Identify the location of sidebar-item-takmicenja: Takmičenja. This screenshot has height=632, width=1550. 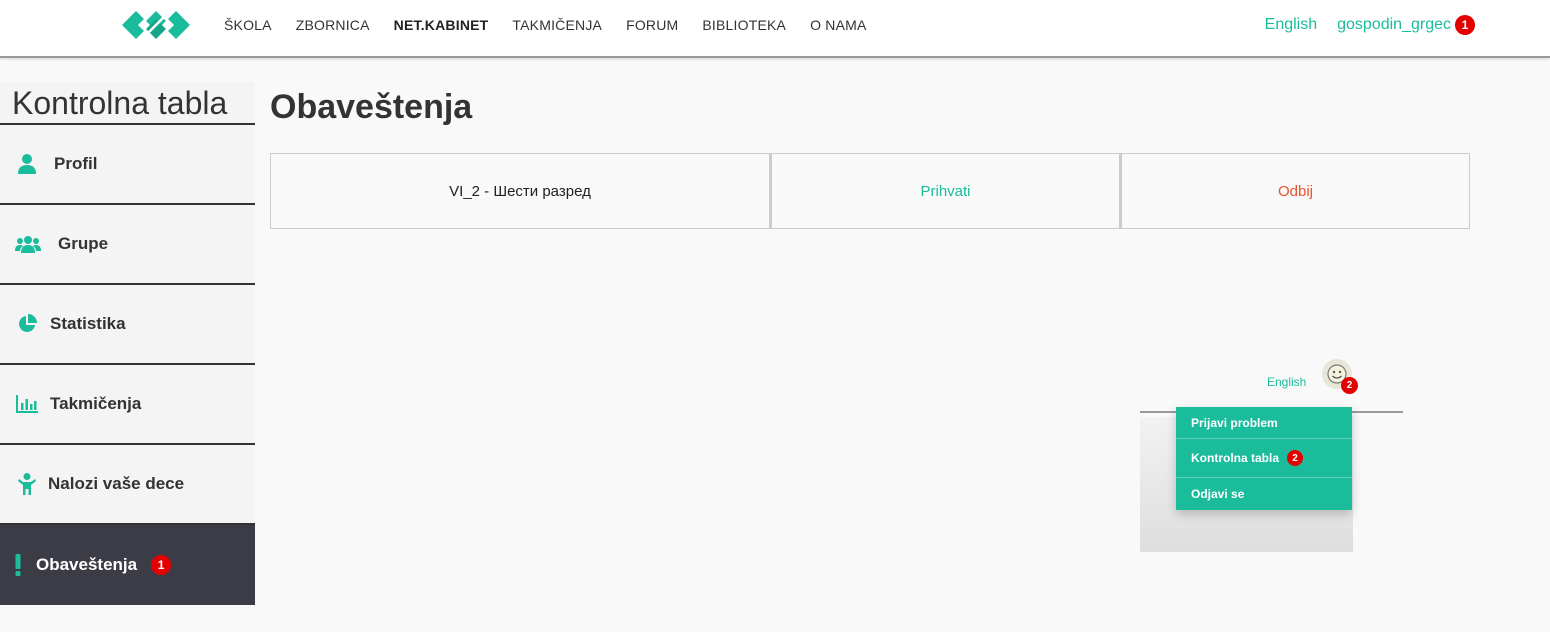
(127, 405).